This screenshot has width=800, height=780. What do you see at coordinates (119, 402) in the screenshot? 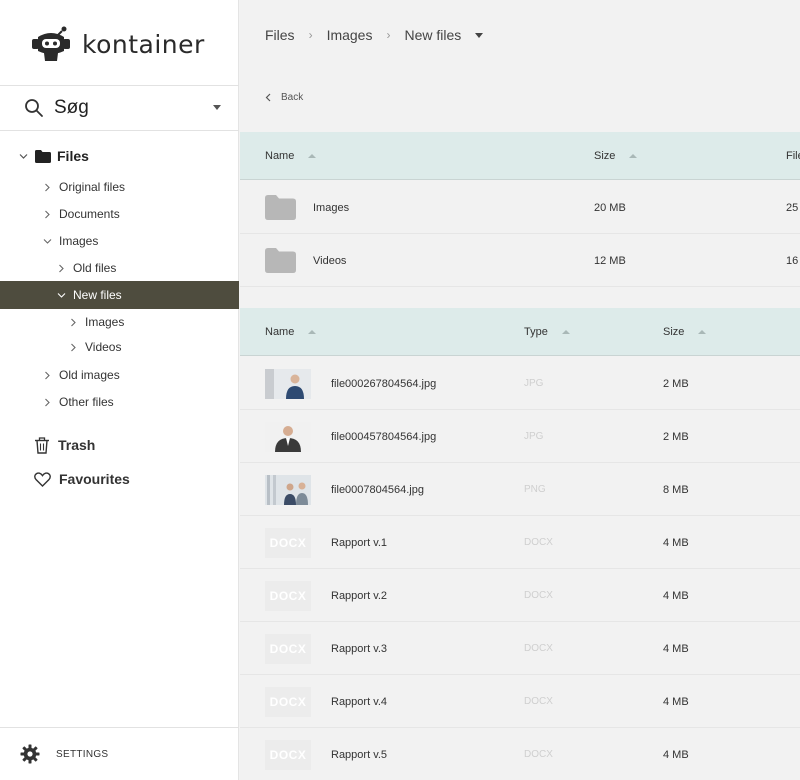
I see `tree-item-other-files: Other files` at bounding box center [119, 402].